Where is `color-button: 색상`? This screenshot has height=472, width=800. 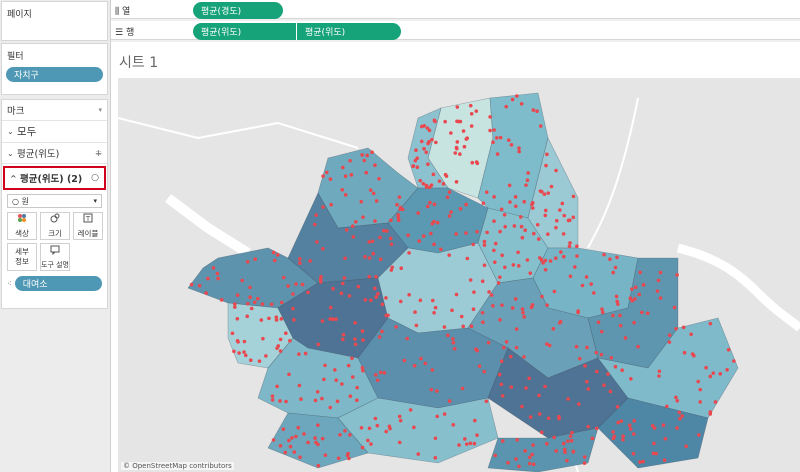
color-button: 색상 is located at coordinates (22, 226).